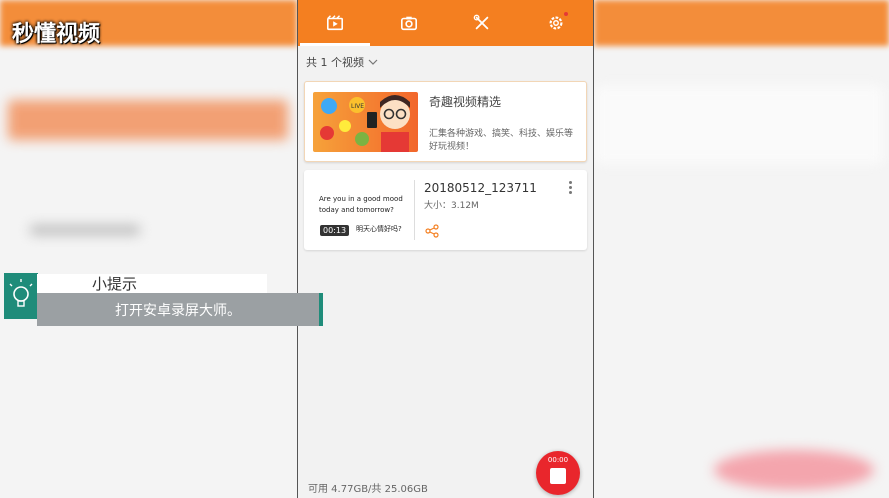 The image size is (889, 498). I want to click on video-icon, so click(334, 23).